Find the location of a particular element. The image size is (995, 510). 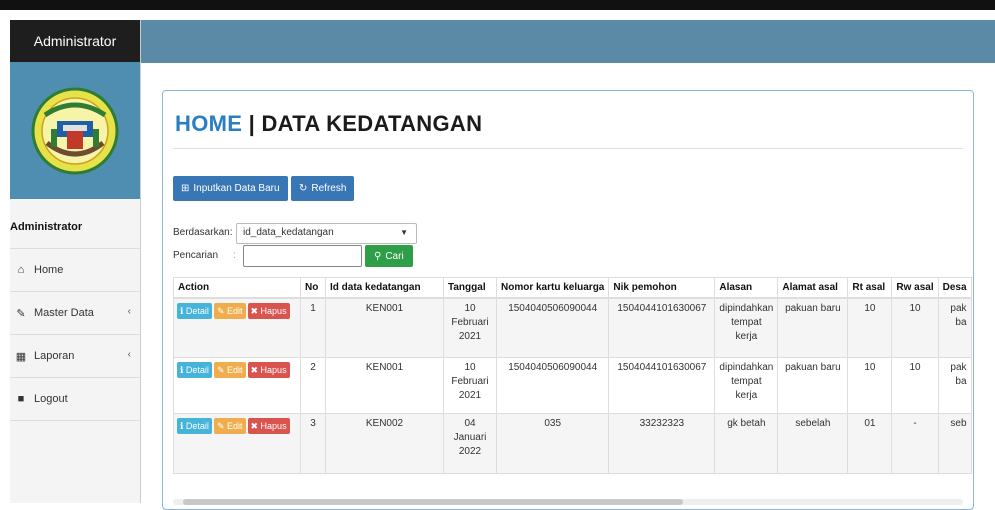

search-label: Pencarian is located at coordinates (196, 255).